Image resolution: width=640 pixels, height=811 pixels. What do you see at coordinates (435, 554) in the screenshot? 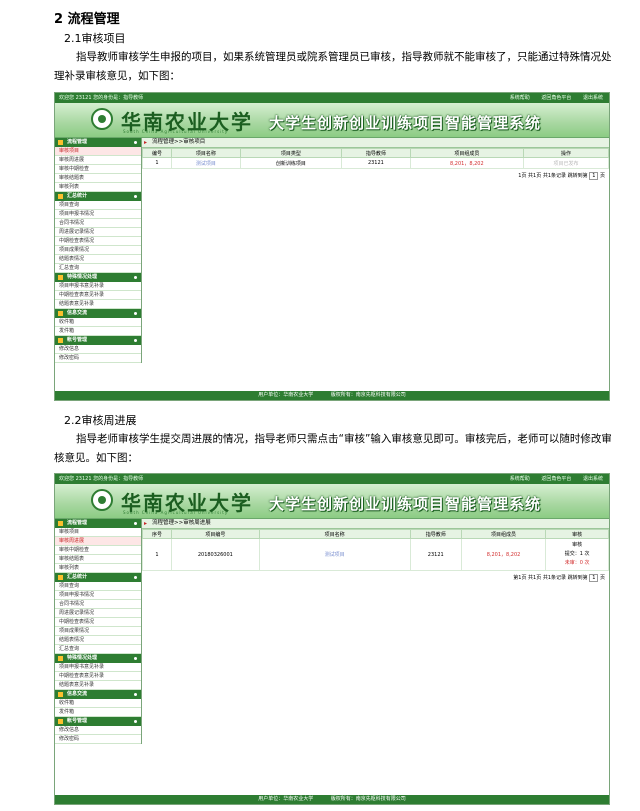
I see `cell-teacher: 23121` at bounding box center [435, 554].